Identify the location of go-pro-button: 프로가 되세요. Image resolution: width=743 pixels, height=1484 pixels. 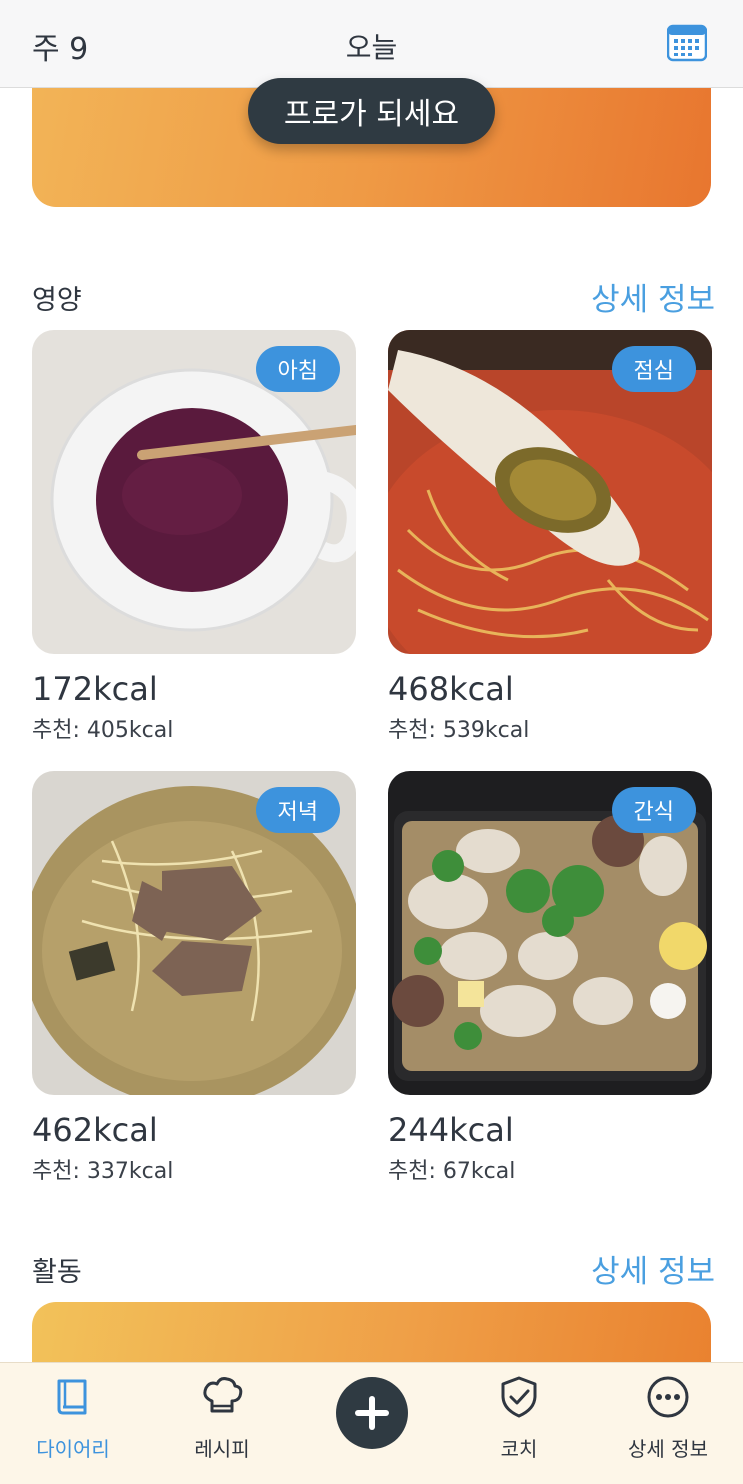
(371, 111).